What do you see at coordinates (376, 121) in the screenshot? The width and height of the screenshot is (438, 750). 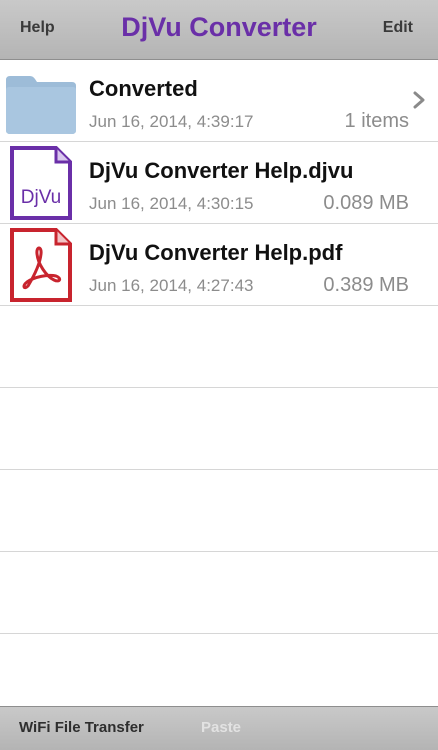 I see `file-size: 1 items` at bounding box center [376, 121].